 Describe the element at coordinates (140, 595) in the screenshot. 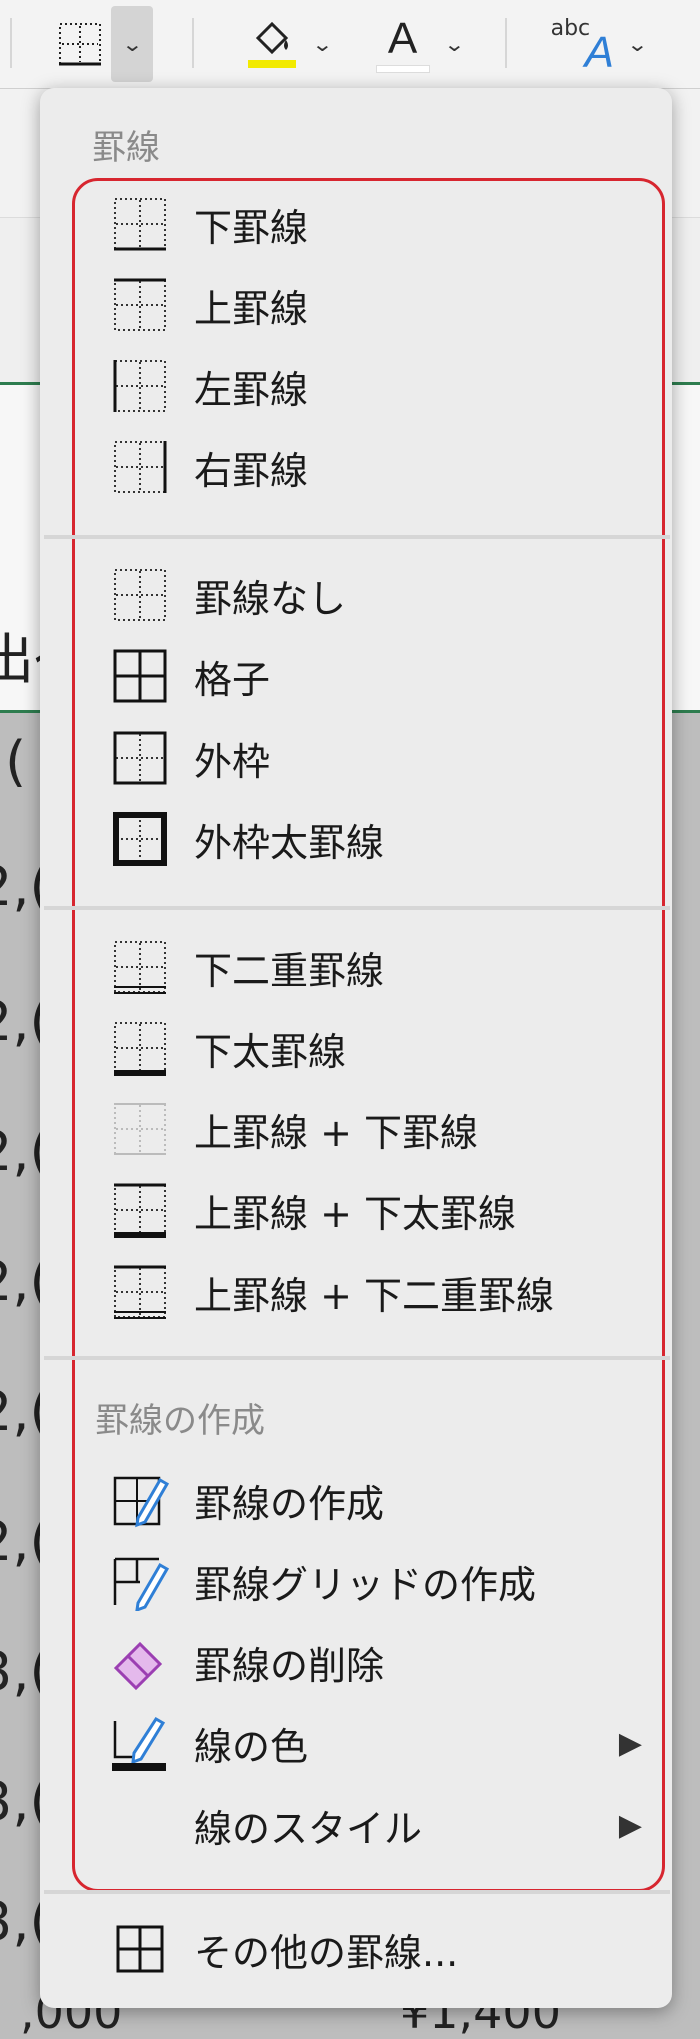

I see `no-border-icon` at that location.